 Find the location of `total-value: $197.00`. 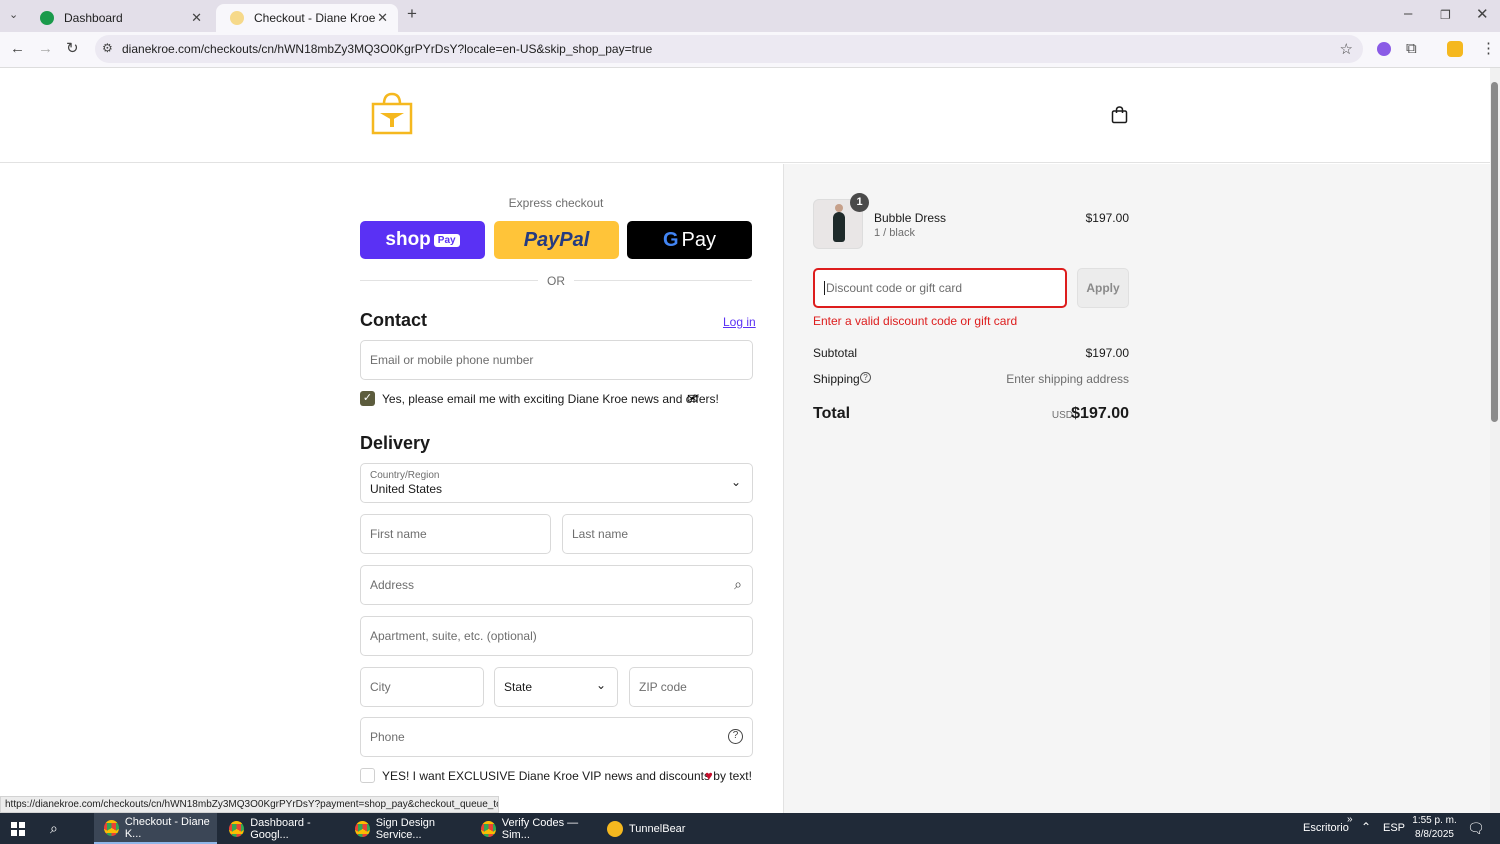

total-value: $197.00 is located at coordinates (1100, 413).